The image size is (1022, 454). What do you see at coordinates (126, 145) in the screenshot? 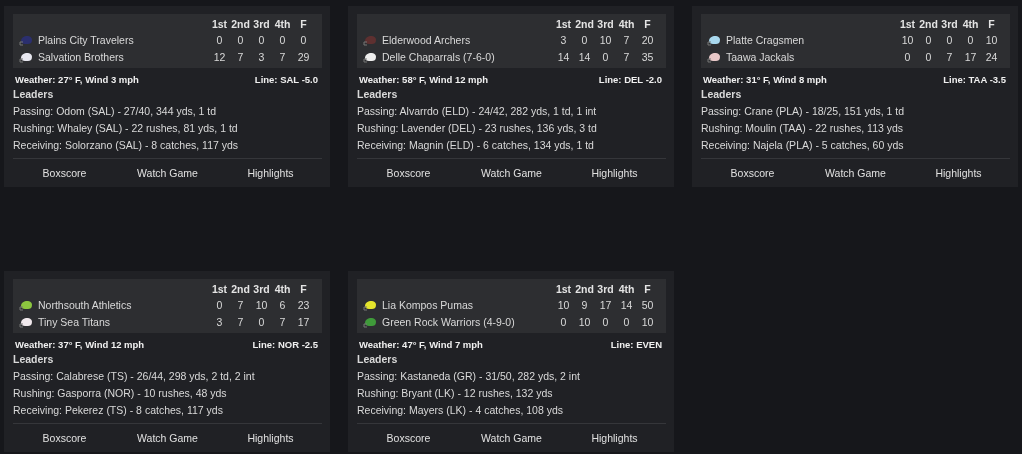
I see `leader-stat: Receiving: Solorzano (SAL) - 8 catches, 117 yds` at bounding box center [126, 145].